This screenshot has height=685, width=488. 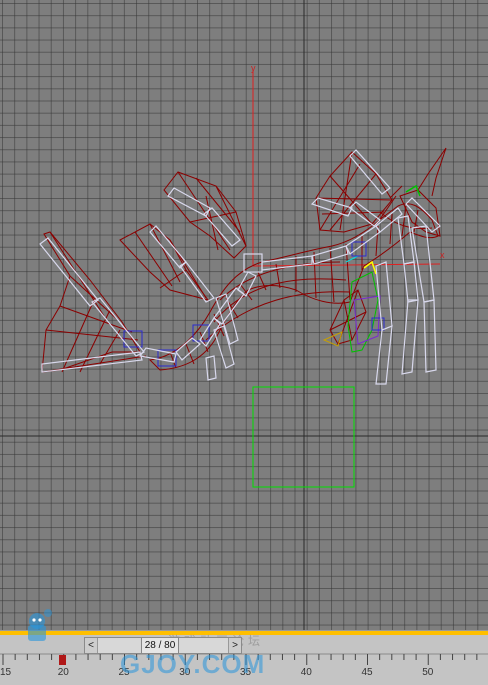 What do you see at coordinates (348, 317) in the screenshot?
I see `legs-wireframe` at bounding box center [348, 317].